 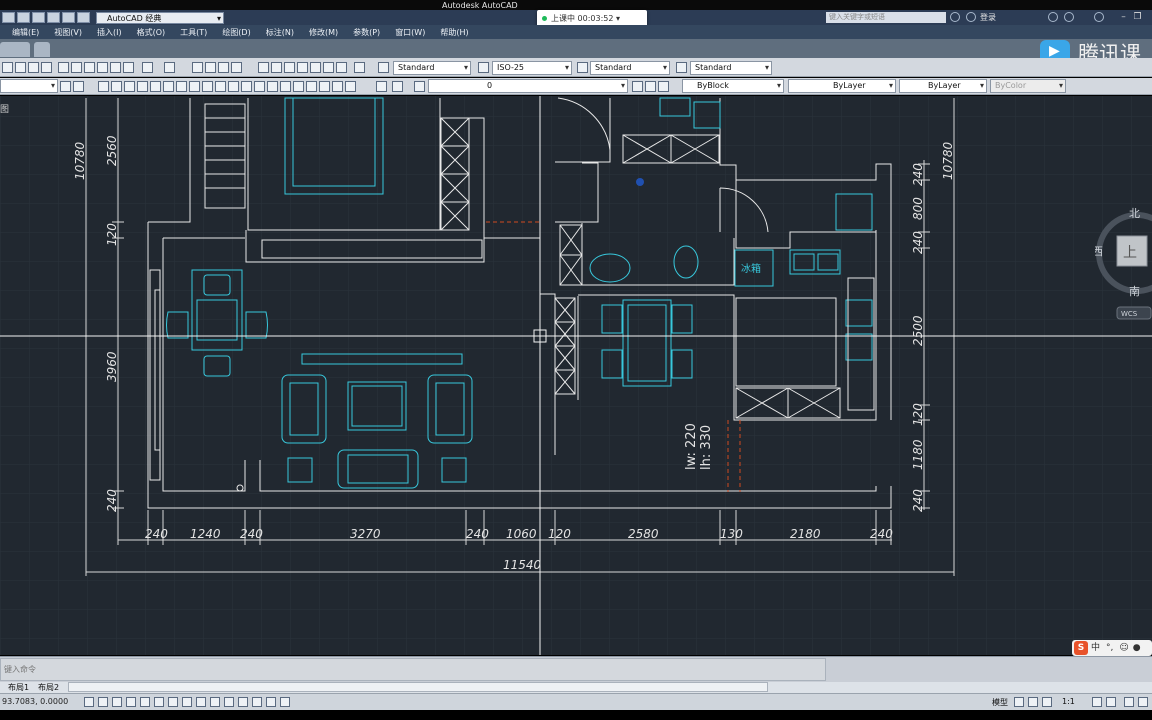 I want to click on layer-previous-icon, so click(x=650, y=86).